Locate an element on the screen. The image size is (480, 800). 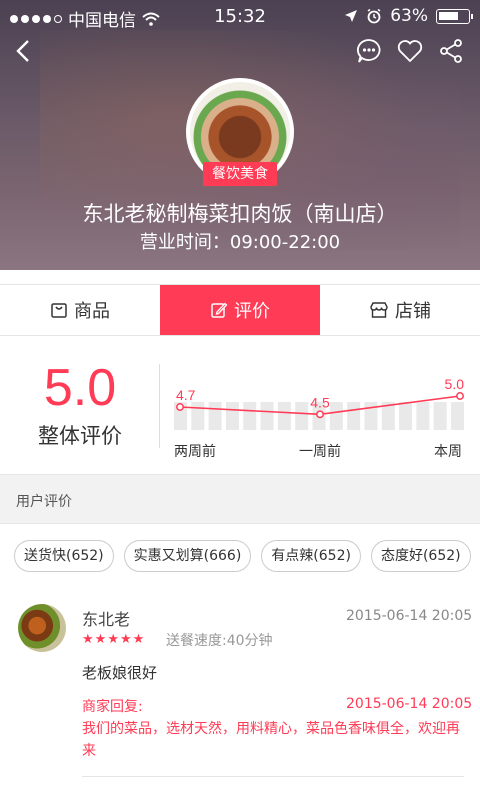
business-hours: 营业时间：09:00-22:00 is located at coordinates (240, 242).